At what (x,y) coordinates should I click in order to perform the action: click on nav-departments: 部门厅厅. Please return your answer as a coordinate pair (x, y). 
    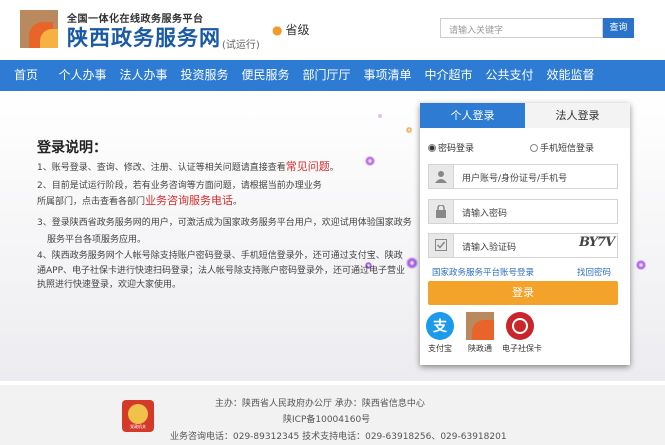
    Looking at the image, I should click on (326, 75).